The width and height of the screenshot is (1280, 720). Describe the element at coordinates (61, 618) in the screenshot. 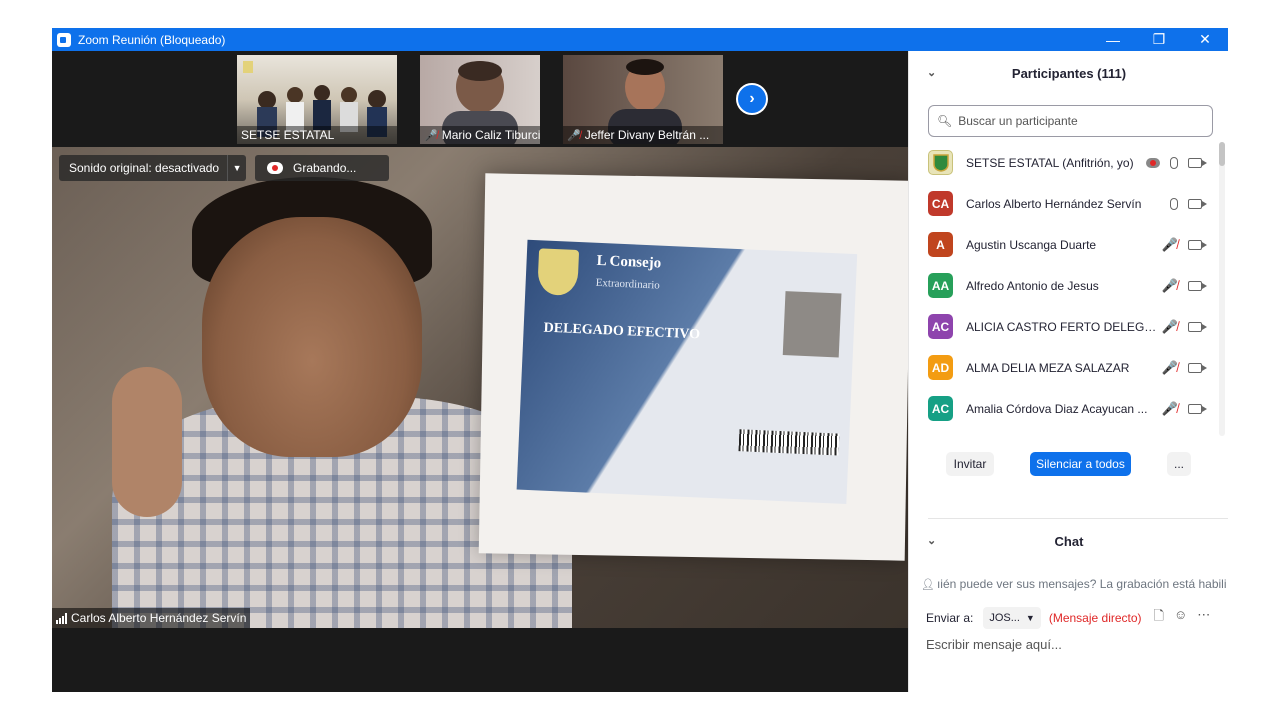

I see `signal-strength-icon` at that location.